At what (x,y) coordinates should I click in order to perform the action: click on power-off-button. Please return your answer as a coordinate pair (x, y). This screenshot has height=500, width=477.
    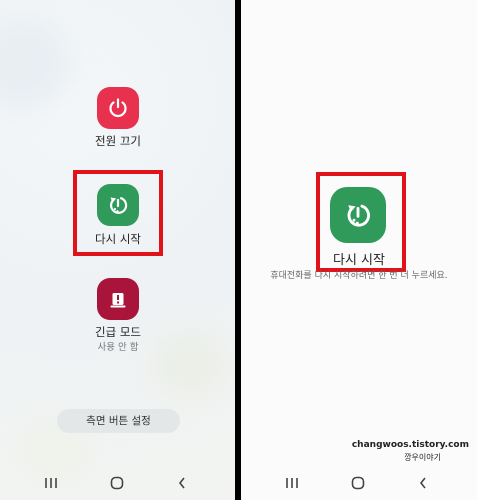
    Looking at the image, I should click on (118, 108).